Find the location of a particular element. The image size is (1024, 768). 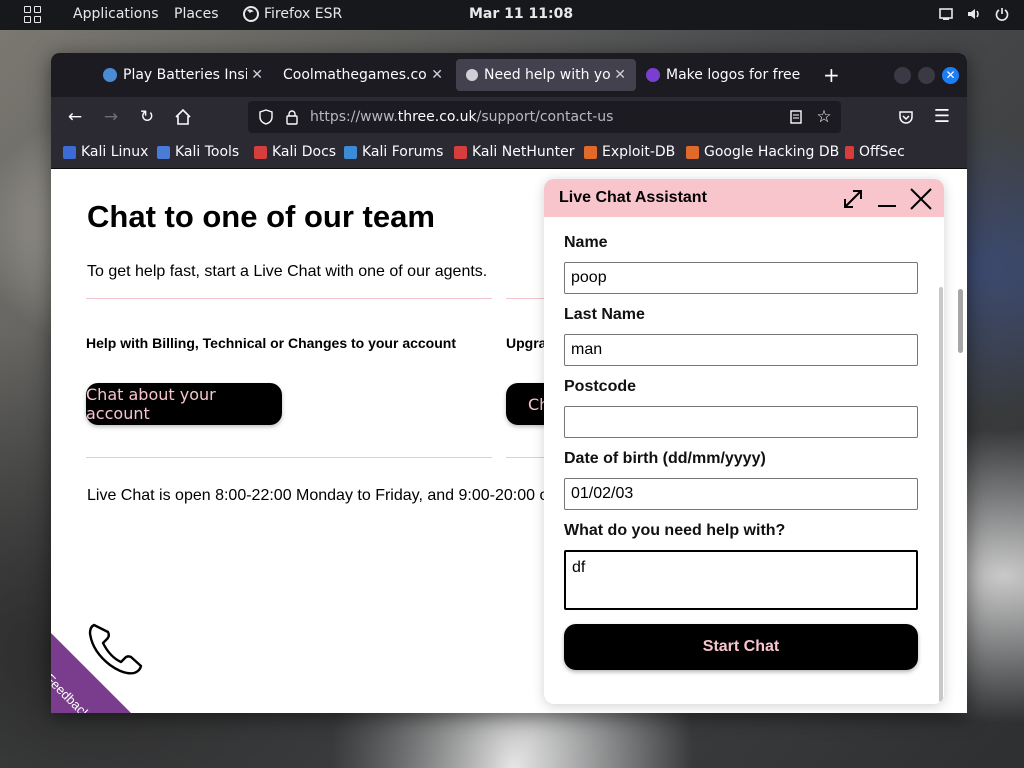

apps-grid-icon is located at coordinates (33, 15).